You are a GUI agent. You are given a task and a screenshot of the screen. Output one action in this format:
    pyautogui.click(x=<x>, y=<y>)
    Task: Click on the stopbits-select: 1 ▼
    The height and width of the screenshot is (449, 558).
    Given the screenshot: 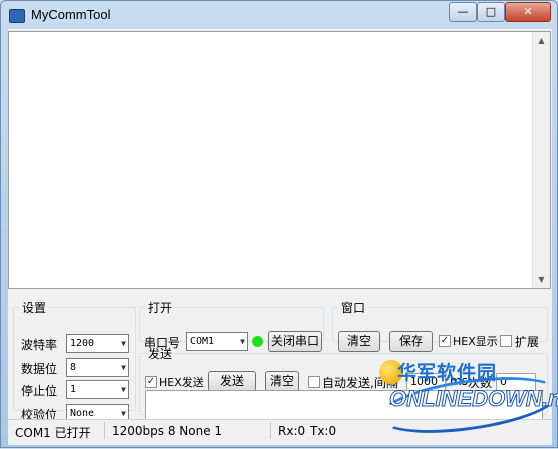 What is the action you would take?
    pyautogui.click(x=97, y=389)
    